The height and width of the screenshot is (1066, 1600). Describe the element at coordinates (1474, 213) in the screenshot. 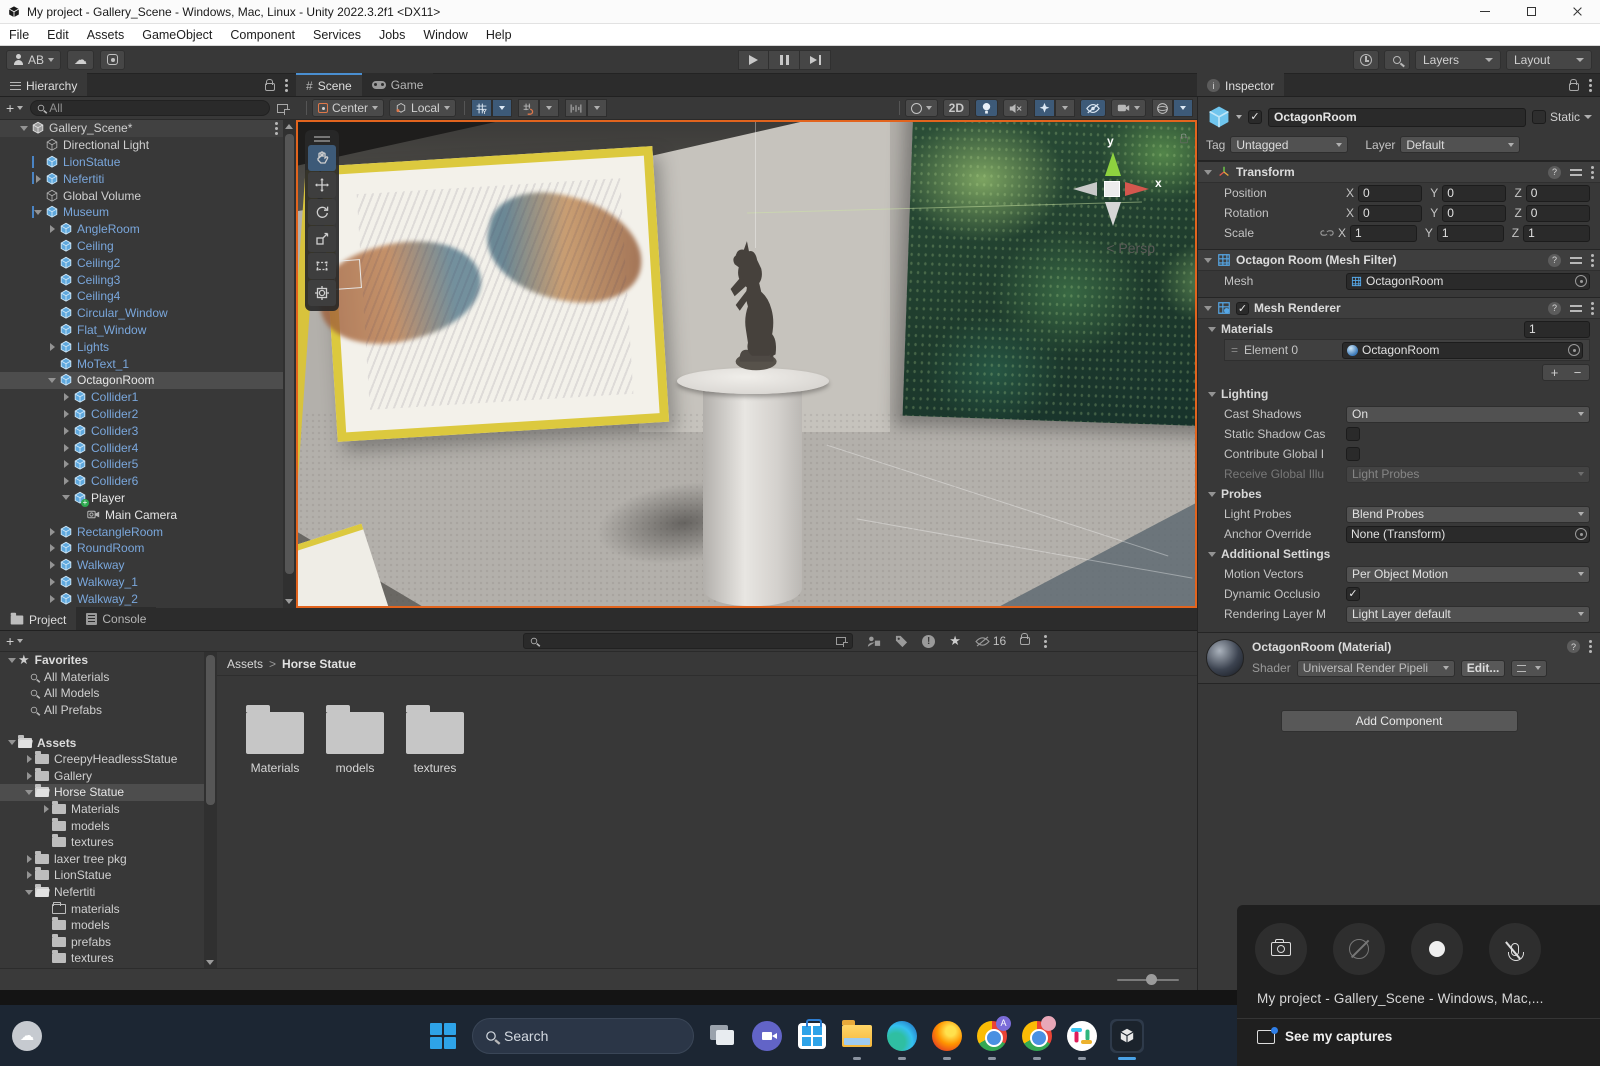

I see `rotation-y-field: 0` at that location.